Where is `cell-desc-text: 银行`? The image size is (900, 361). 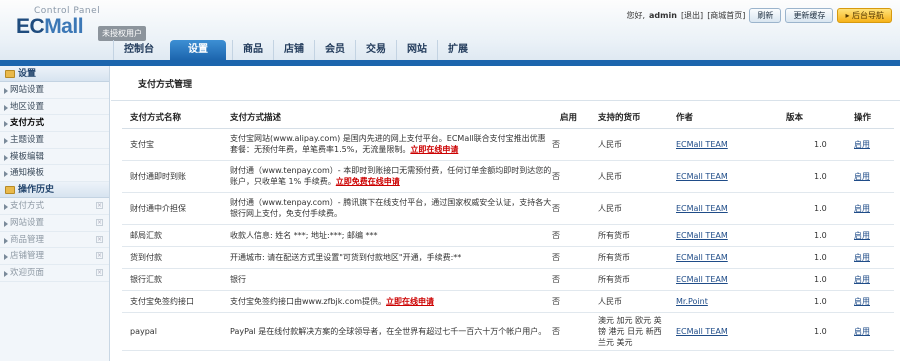 cell-desc-text: 银行 is located at coordinates (238, 279).